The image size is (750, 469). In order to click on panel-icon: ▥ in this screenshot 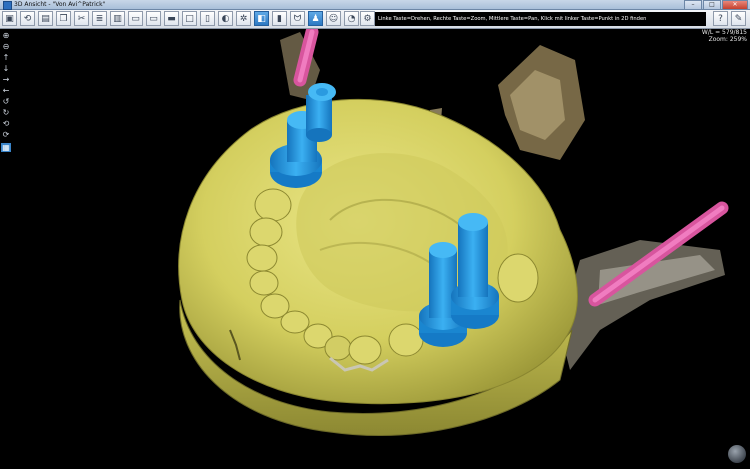, I will do `click(117, 18)`.